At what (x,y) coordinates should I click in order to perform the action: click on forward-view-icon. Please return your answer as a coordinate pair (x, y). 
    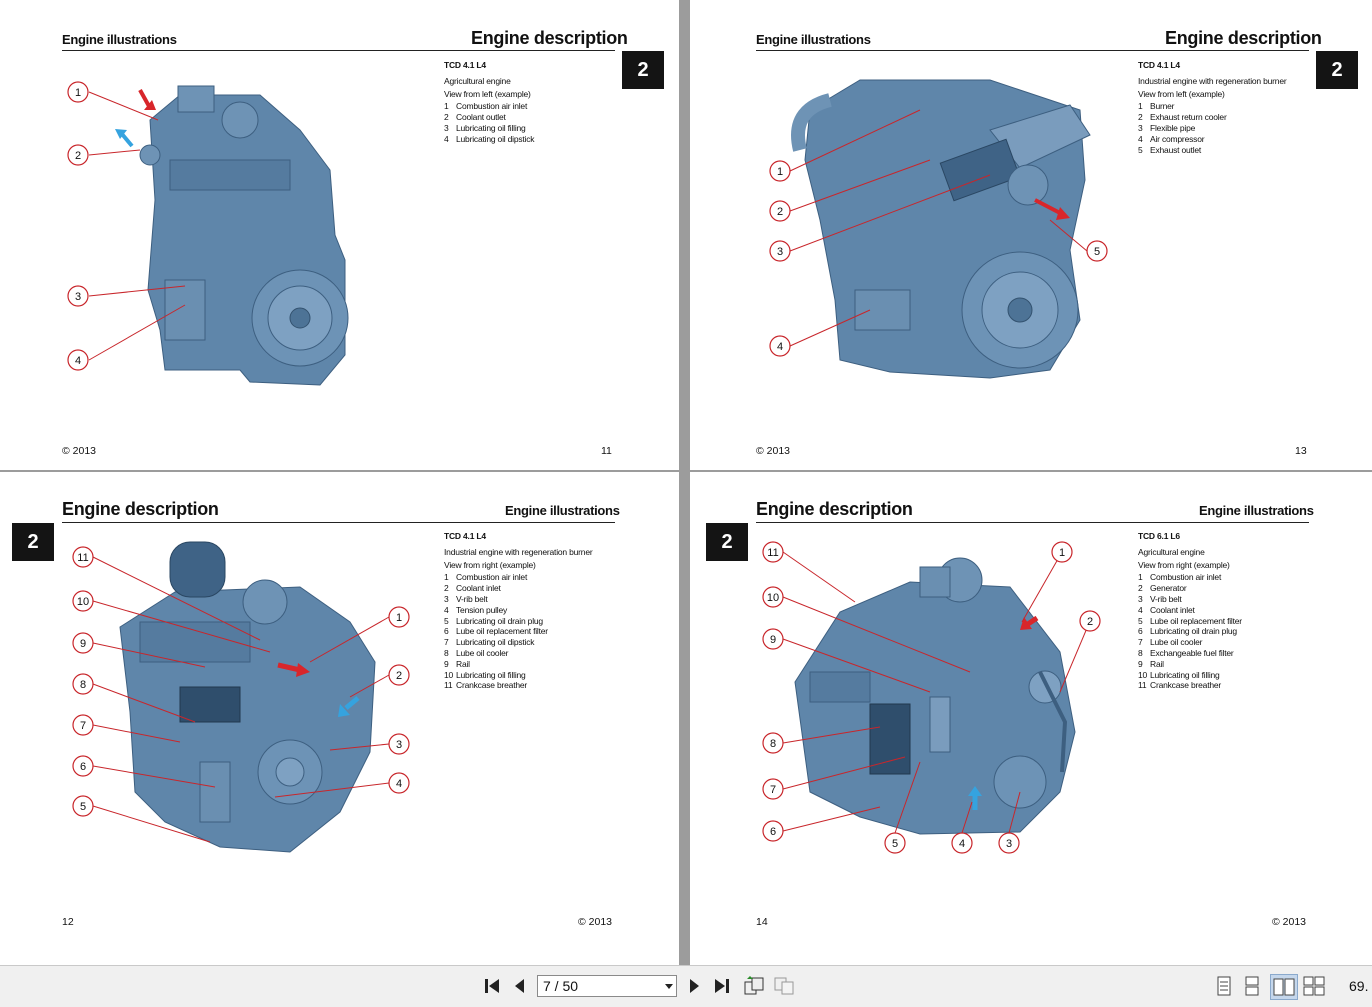
    Looking at the image, I should click on (784, 986).